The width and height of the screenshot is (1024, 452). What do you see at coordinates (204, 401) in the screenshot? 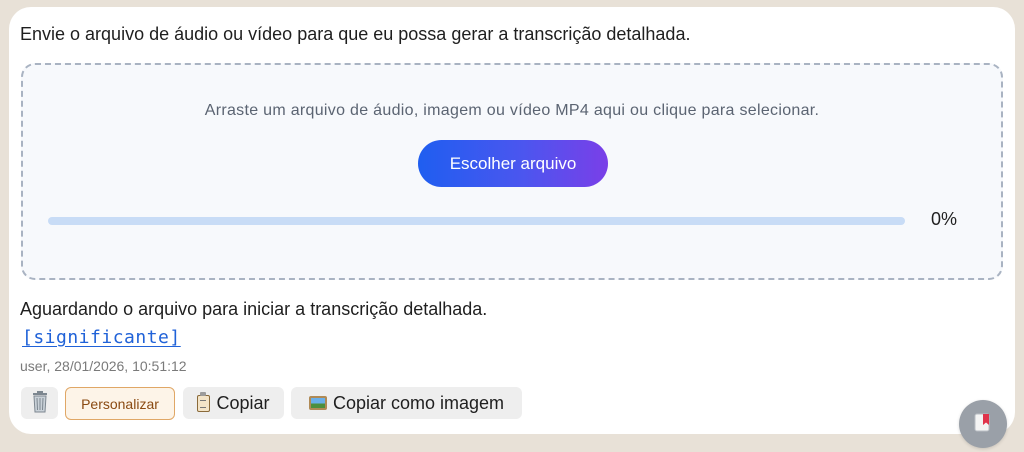
I see `clipboard-icon` at bounding box center [204, 401].